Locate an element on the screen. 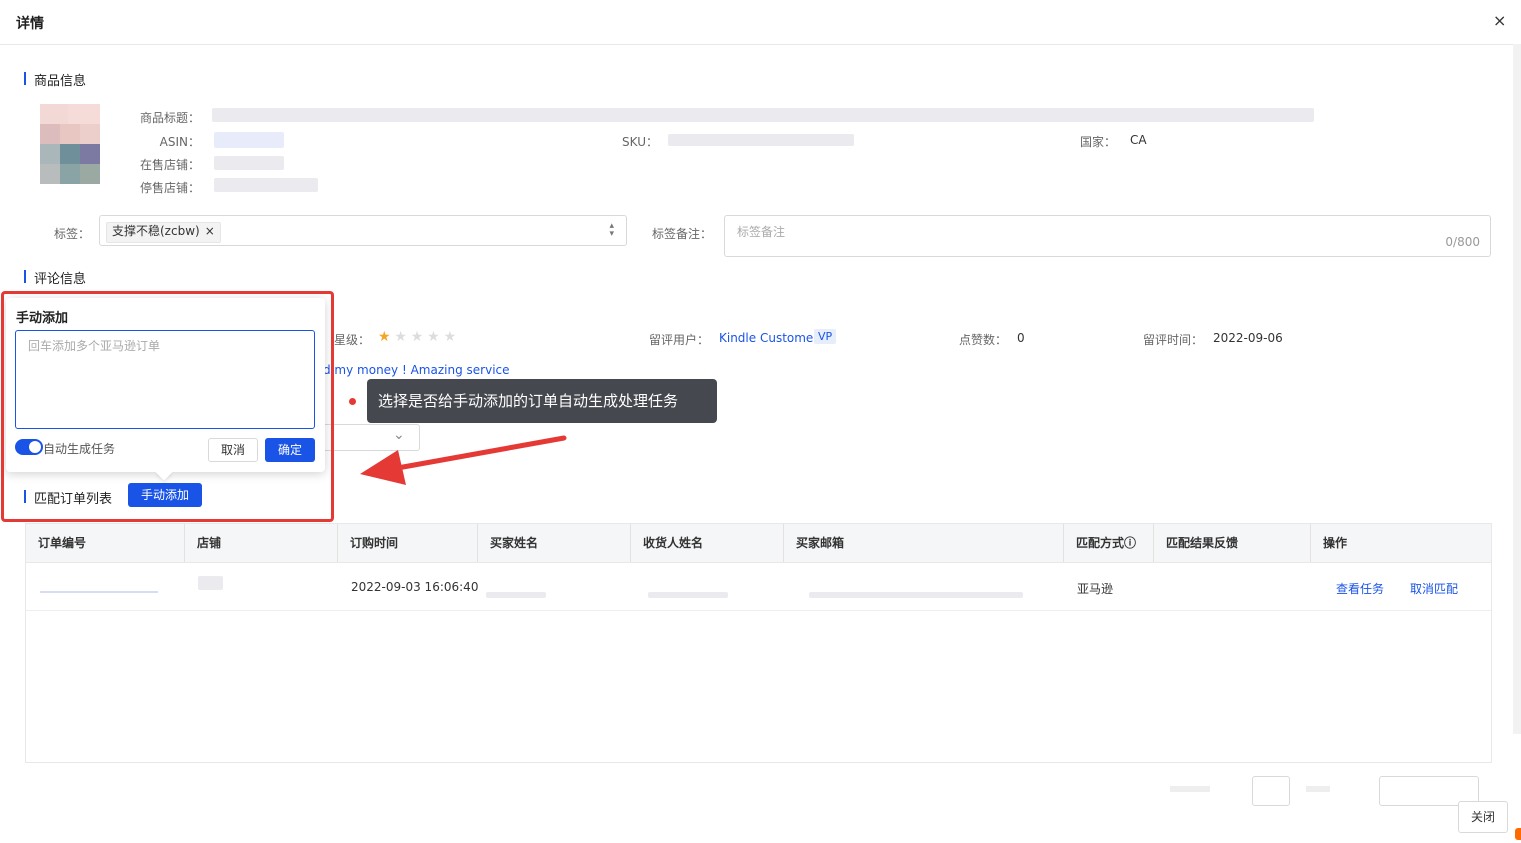  close-button: 关闭 is located at coordinates (1483, 817).